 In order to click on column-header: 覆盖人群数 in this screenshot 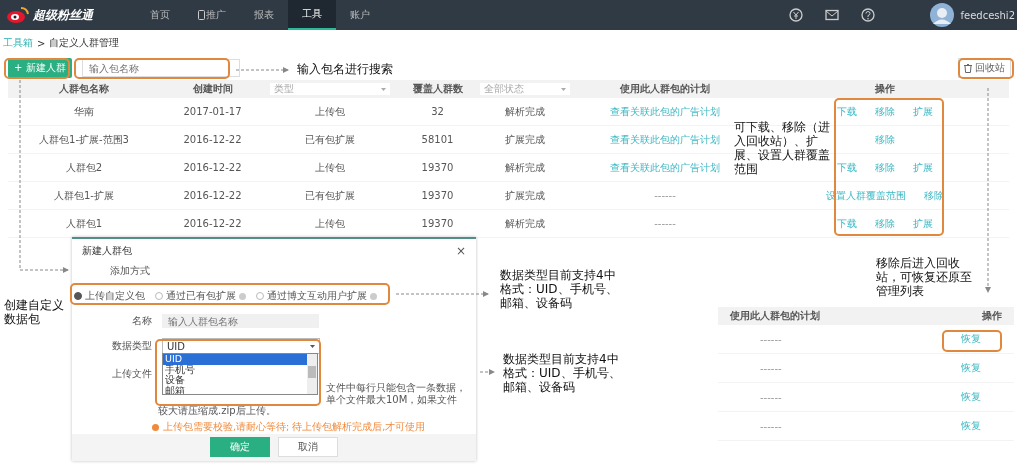, I will do `click(437, 89)`.